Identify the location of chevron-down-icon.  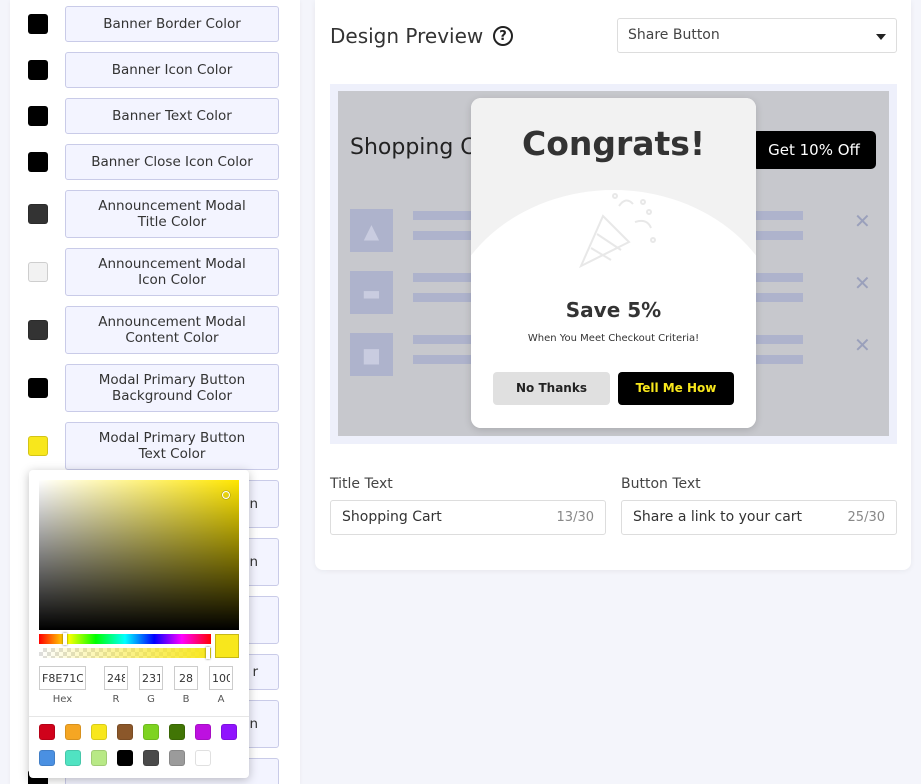
(881, 37).